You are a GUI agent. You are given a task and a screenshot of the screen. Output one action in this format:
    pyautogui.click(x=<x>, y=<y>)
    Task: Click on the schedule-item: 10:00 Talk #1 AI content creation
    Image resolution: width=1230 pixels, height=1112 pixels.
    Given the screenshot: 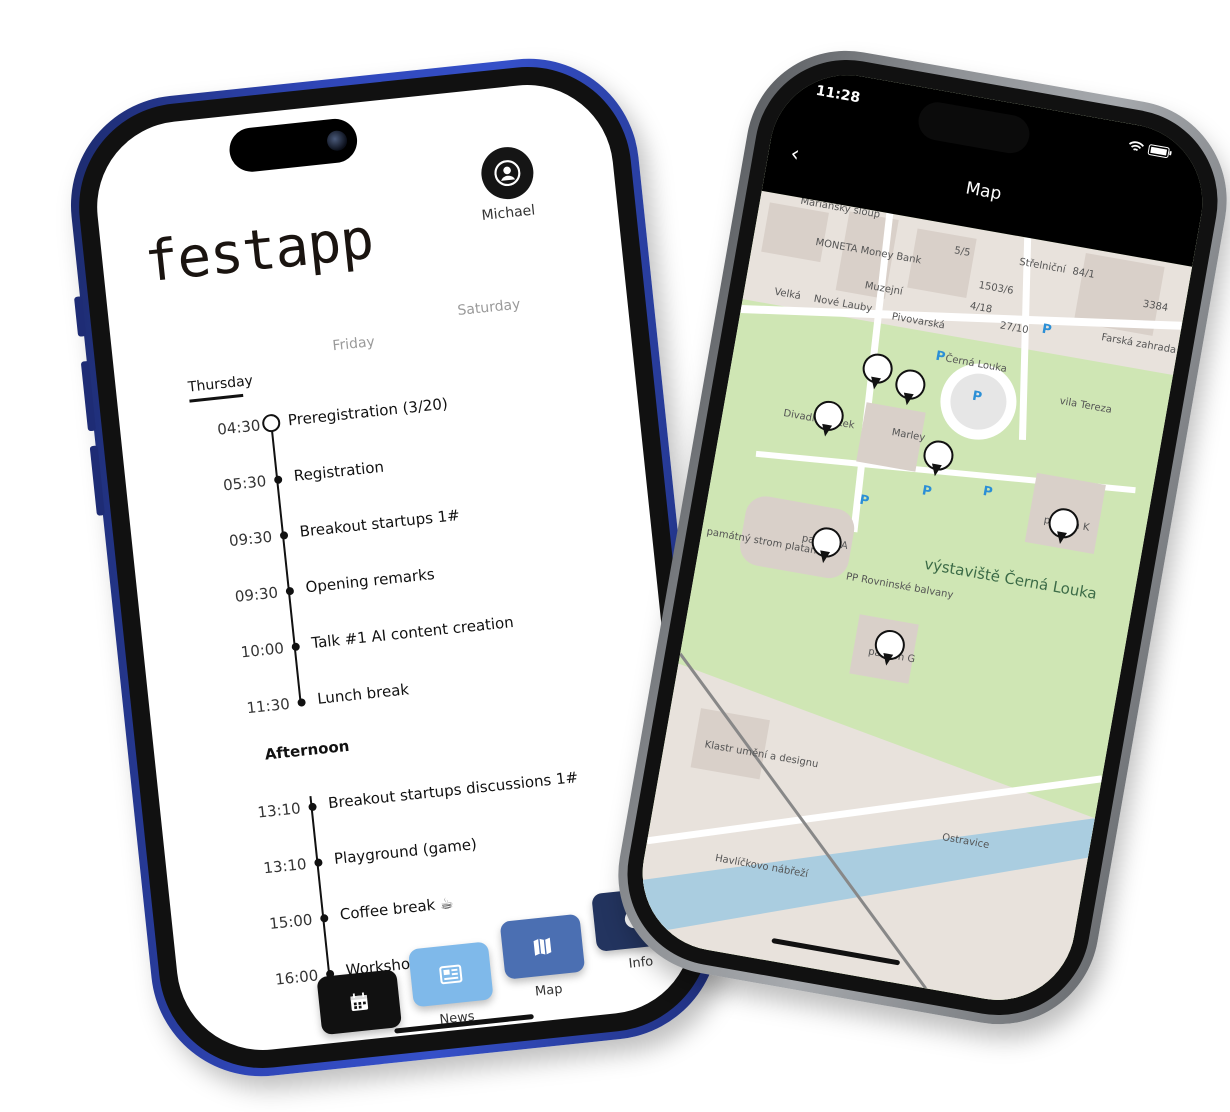 What is the action you would take?
    pyautogui.click(x=443, y=631)
    